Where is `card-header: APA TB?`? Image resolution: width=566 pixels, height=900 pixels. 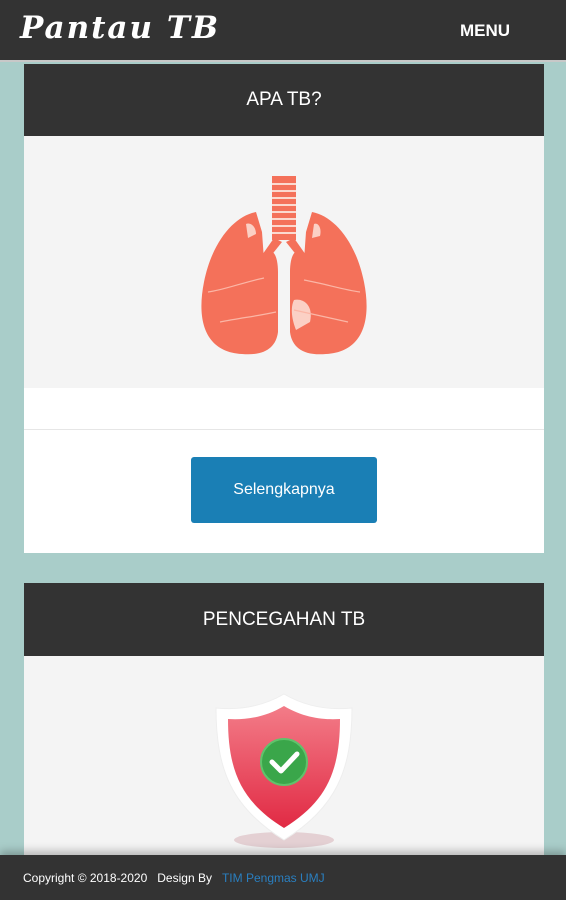
card-header: APA TB? is located at coordinates (284, 100).